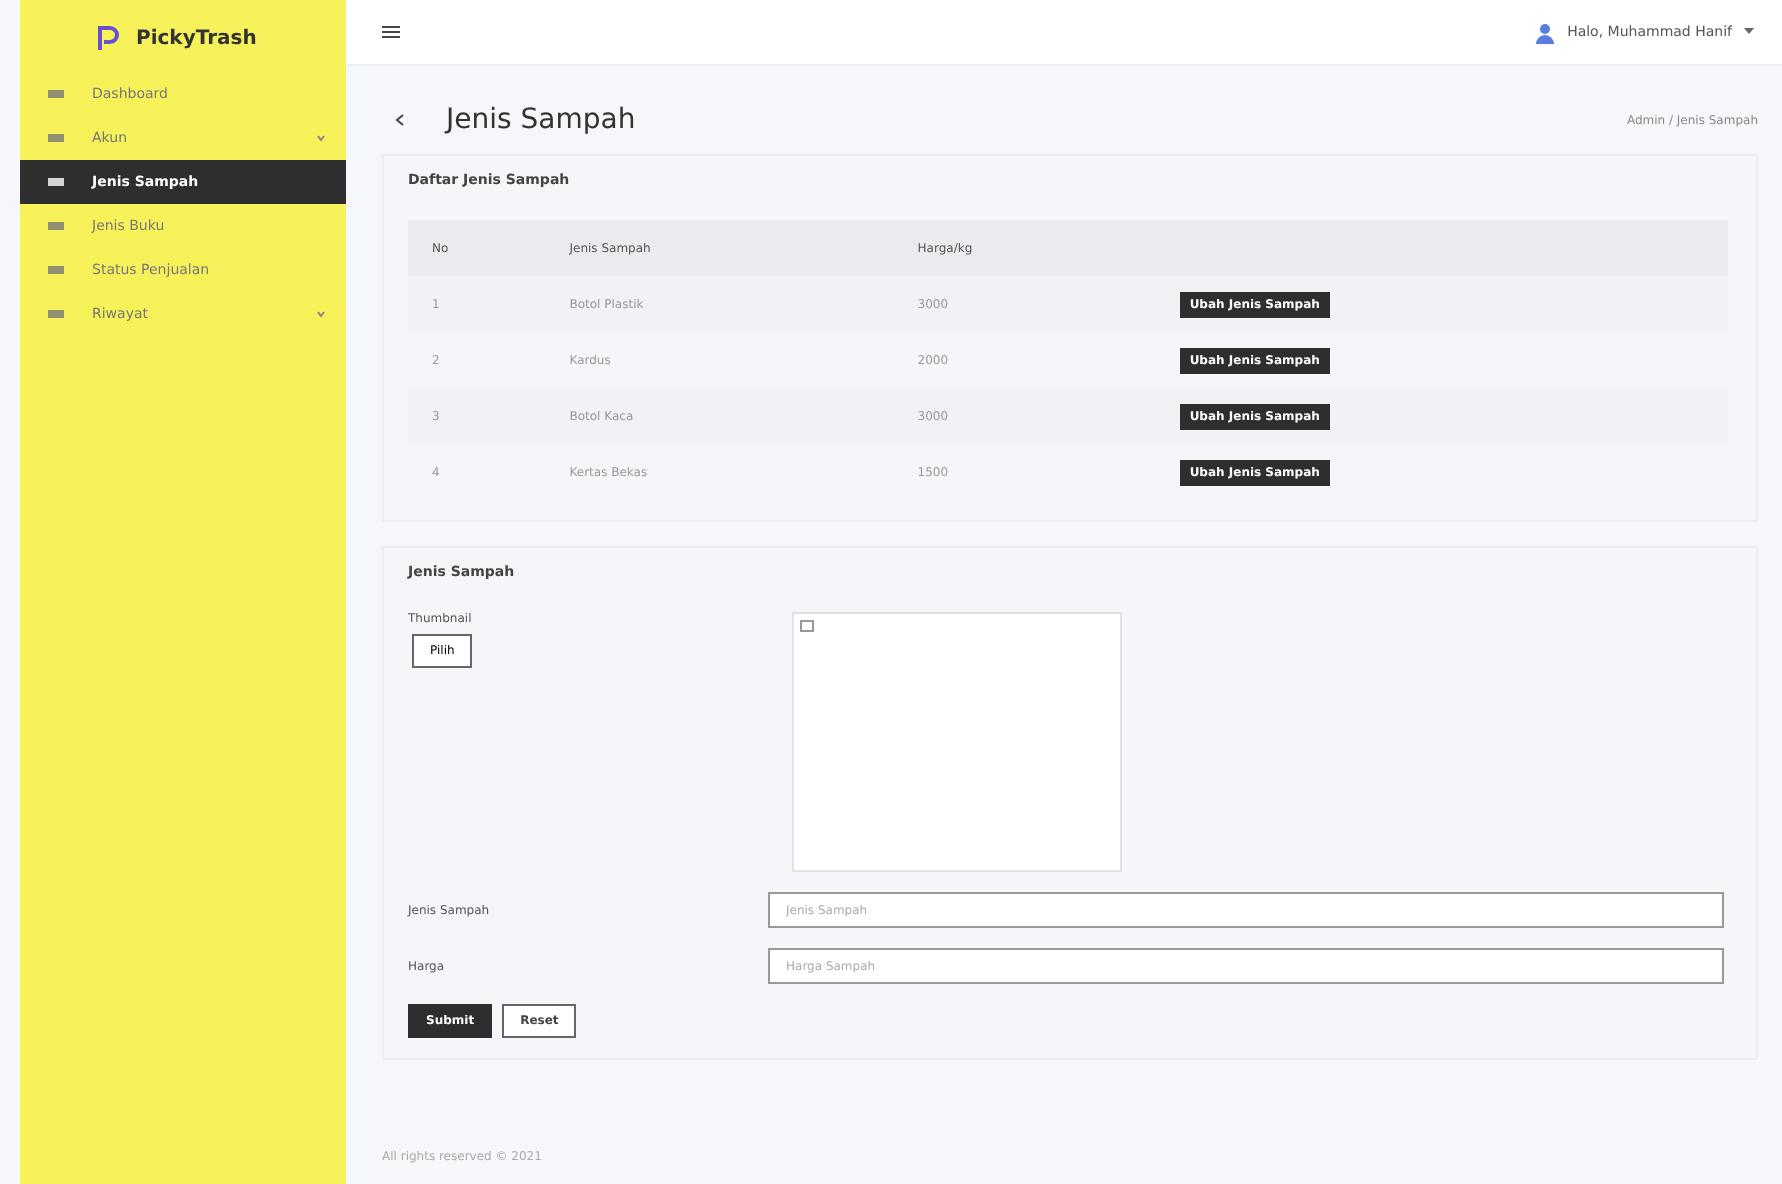 This screenshot has width=1782, height=1184. I want to click on menu-icon, so click(391, 32).